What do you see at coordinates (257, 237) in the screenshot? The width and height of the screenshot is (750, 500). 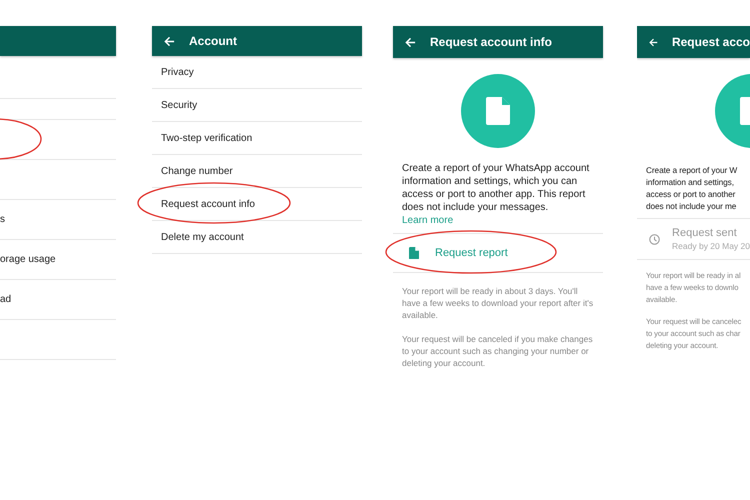 I see `list-row: Delete my account` at bounding box center [257, 237].